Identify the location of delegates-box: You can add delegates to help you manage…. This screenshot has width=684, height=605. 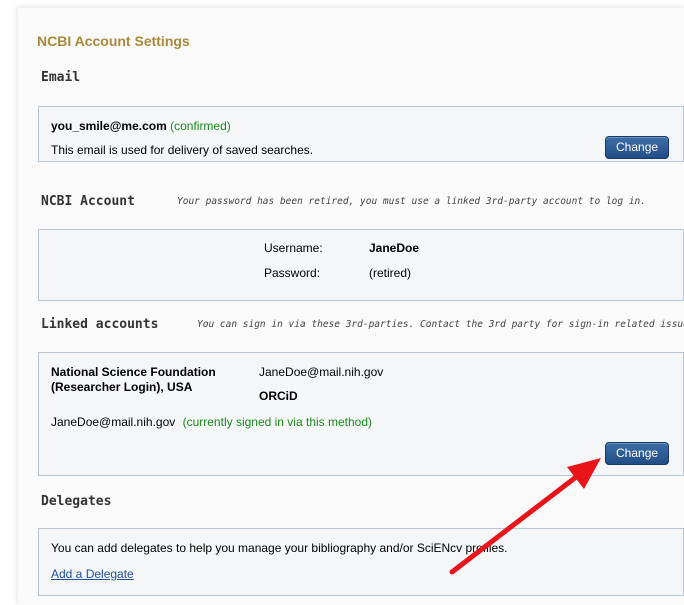
(361, 562).